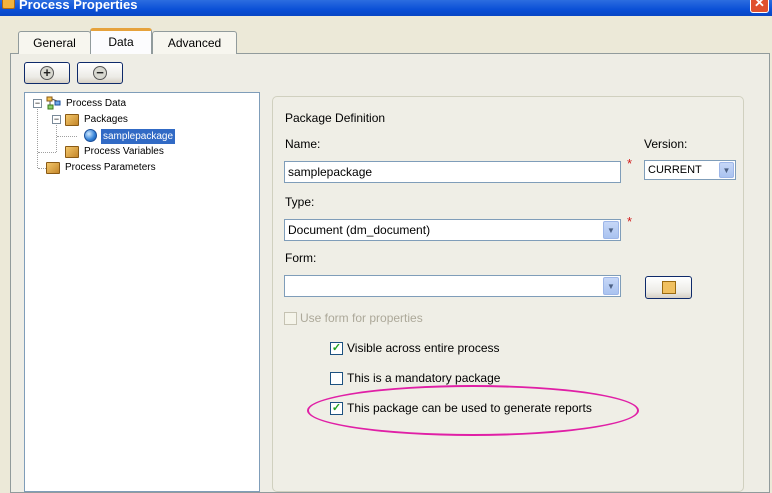 This screenshot has height=493, width=772. I want to click on tree-label: Process Parameters, so click(110, 167).